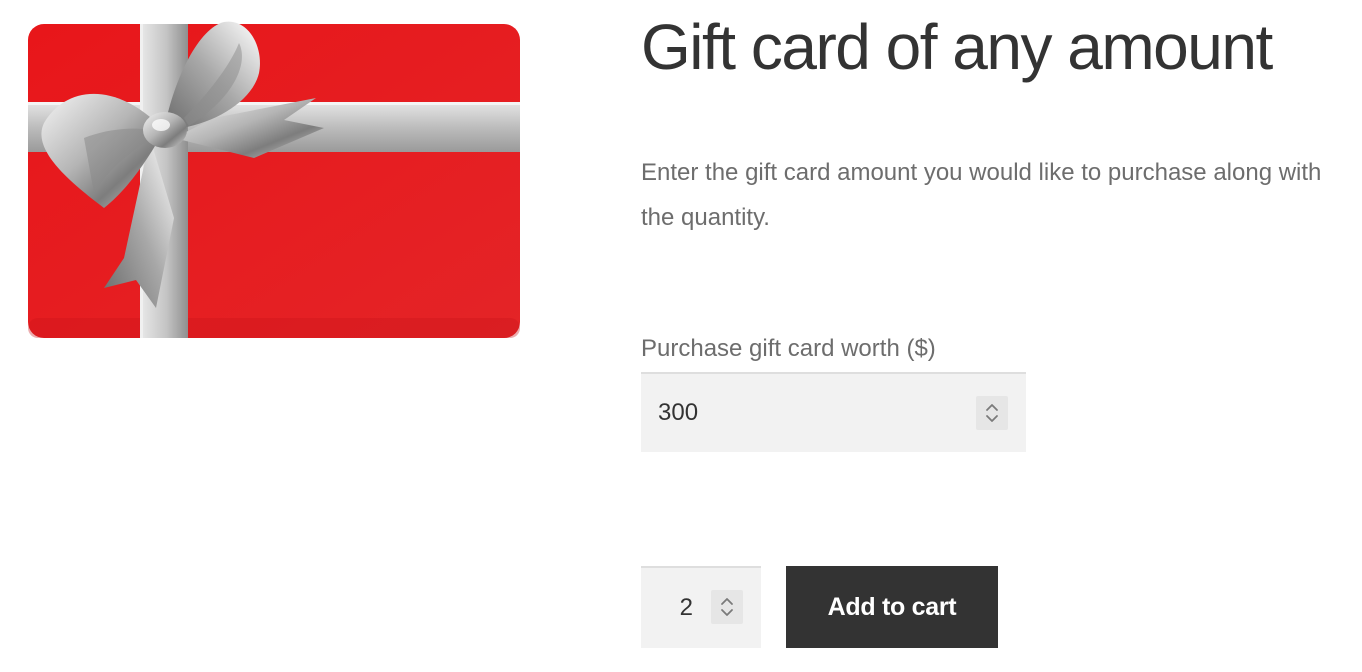  Describe the element at coordinates (957, 47) in the screenshot. I see `product-title: Gift card of any amount` at that location.